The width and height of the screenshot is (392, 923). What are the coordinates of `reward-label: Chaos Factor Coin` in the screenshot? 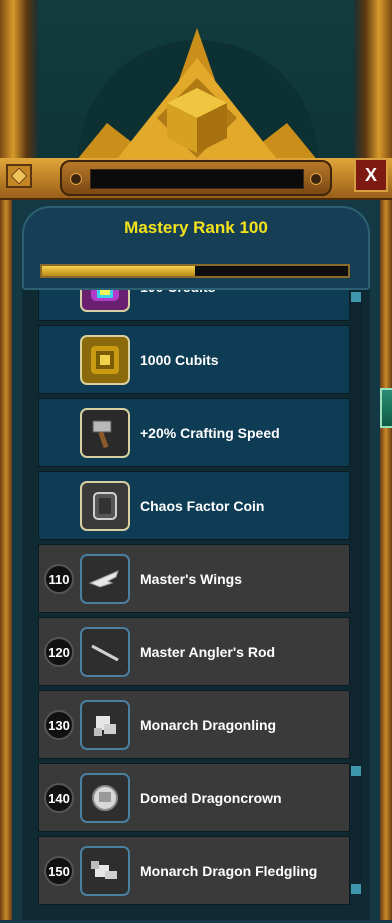 It's located at (202, 505).